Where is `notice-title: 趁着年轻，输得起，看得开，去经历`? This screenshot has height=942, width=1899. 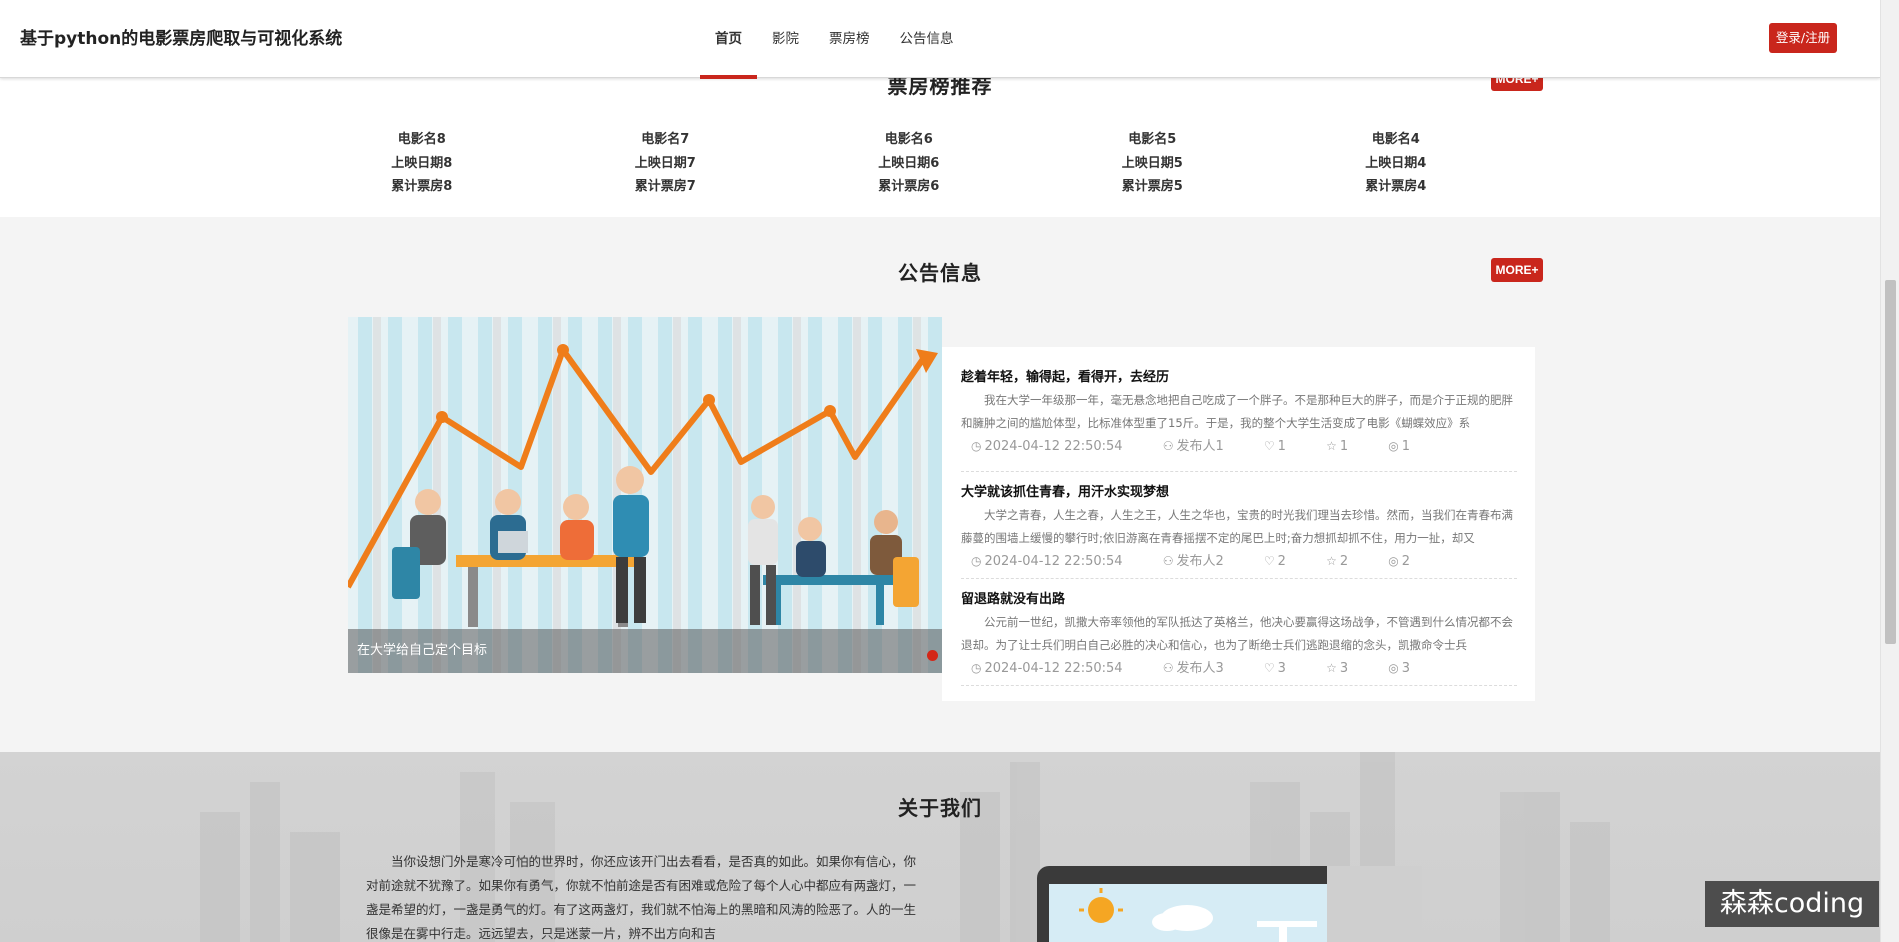 notice-title: 趁着年轻，输得起，看得开，去经历 is located at coordinates (1239, 378).